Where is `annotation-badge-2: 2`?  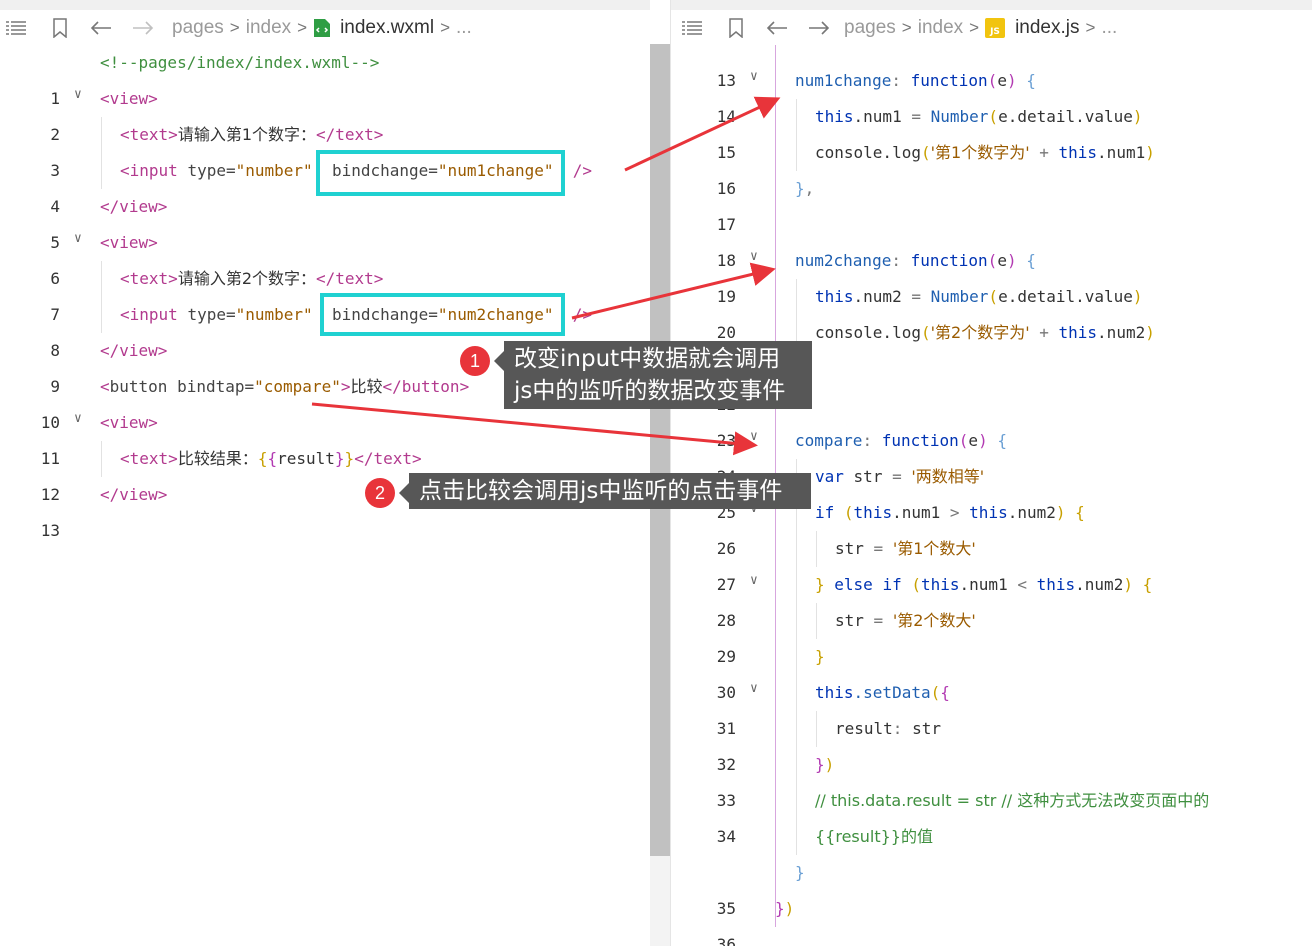 annotation-badge-2: 2 is located at coordinates (380, 493).